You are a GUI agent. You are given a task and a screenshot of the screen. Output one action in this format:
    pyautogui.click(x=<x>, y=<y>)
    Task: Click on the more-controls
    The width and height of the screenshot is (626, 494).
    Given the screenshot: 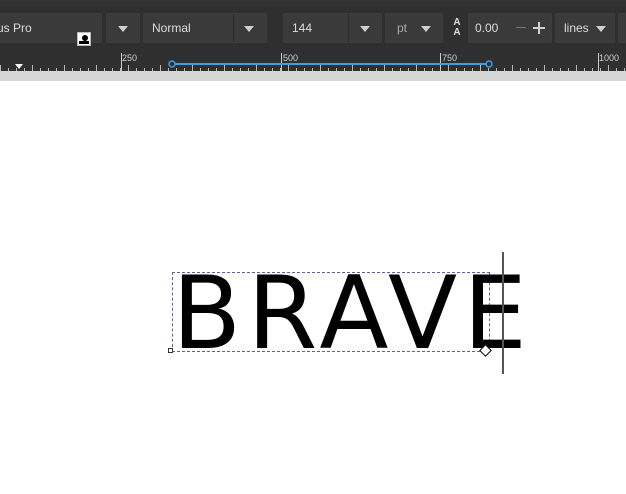 What is the action you would take?
    pyautogui.click(x=622, y=28)
    